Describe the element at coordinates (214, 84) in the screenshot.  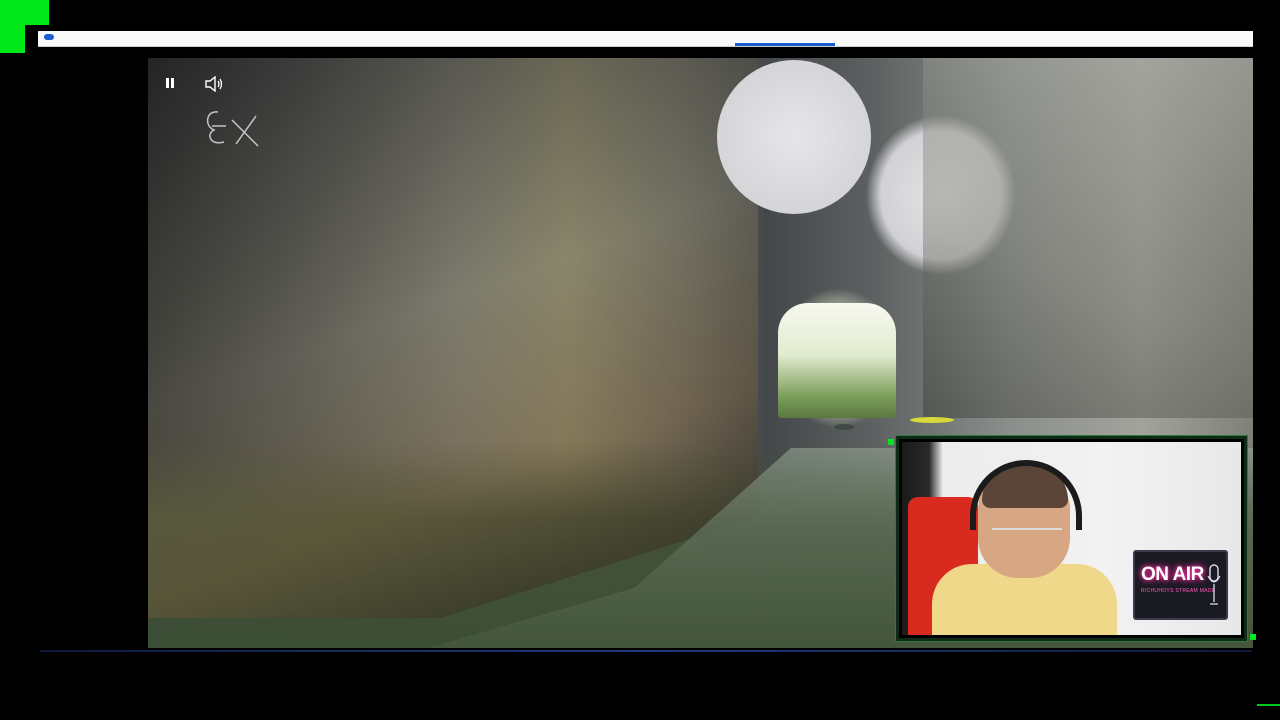
I see `volume-icon` at that location.